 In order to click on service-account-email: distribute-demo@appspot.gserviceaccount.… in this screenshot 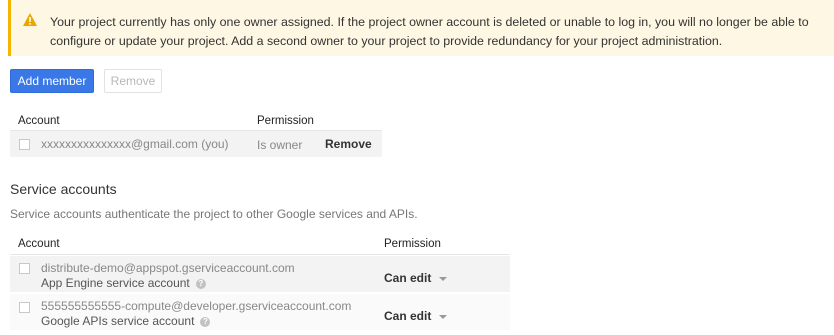, I will do `click(168, 268)`.